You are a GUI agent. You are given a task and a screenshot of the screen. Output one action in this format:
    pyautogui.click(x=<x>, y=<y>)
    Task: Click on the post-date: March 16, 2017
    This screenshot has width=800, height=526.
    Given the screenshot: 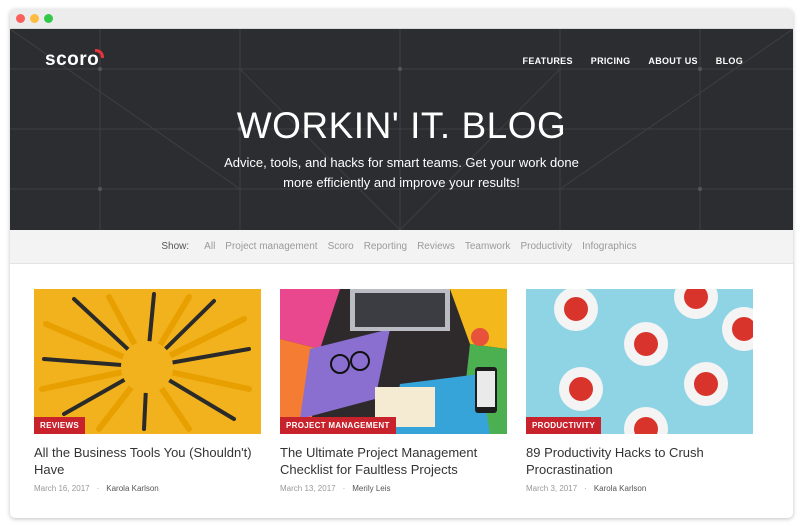 What is the action you would take?
    pyautogui.click(x=62, y=488)
    